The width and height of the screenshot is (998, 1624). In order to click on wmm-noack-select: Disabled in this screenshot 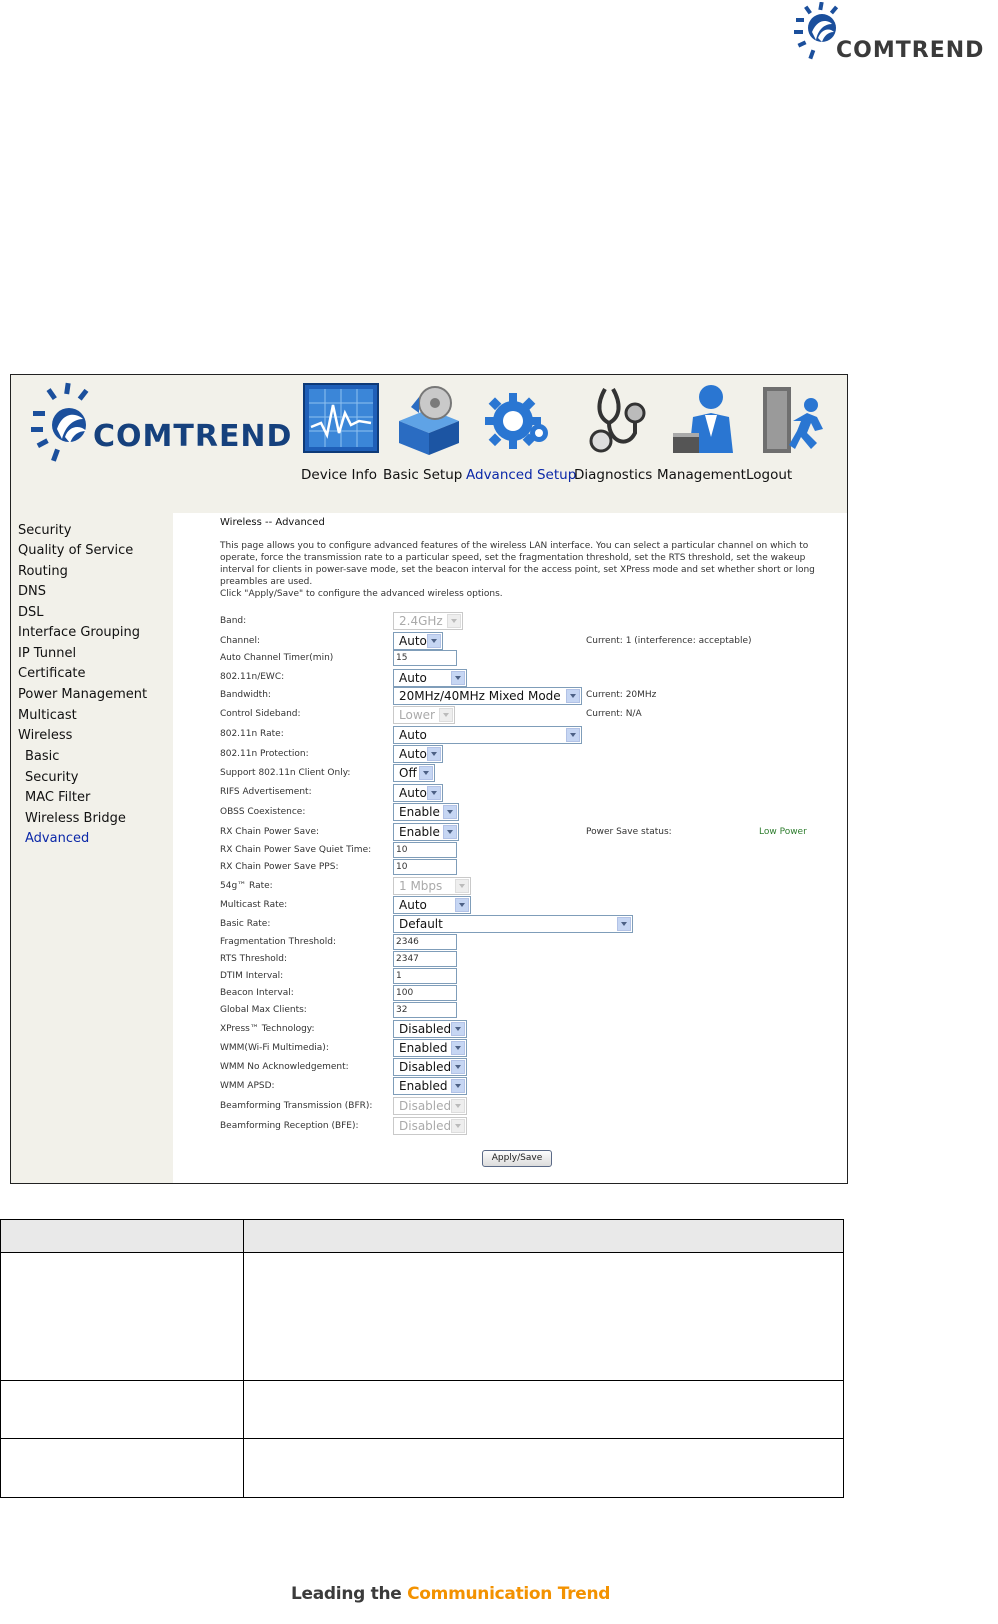, I will do `click(430, 1067)`.